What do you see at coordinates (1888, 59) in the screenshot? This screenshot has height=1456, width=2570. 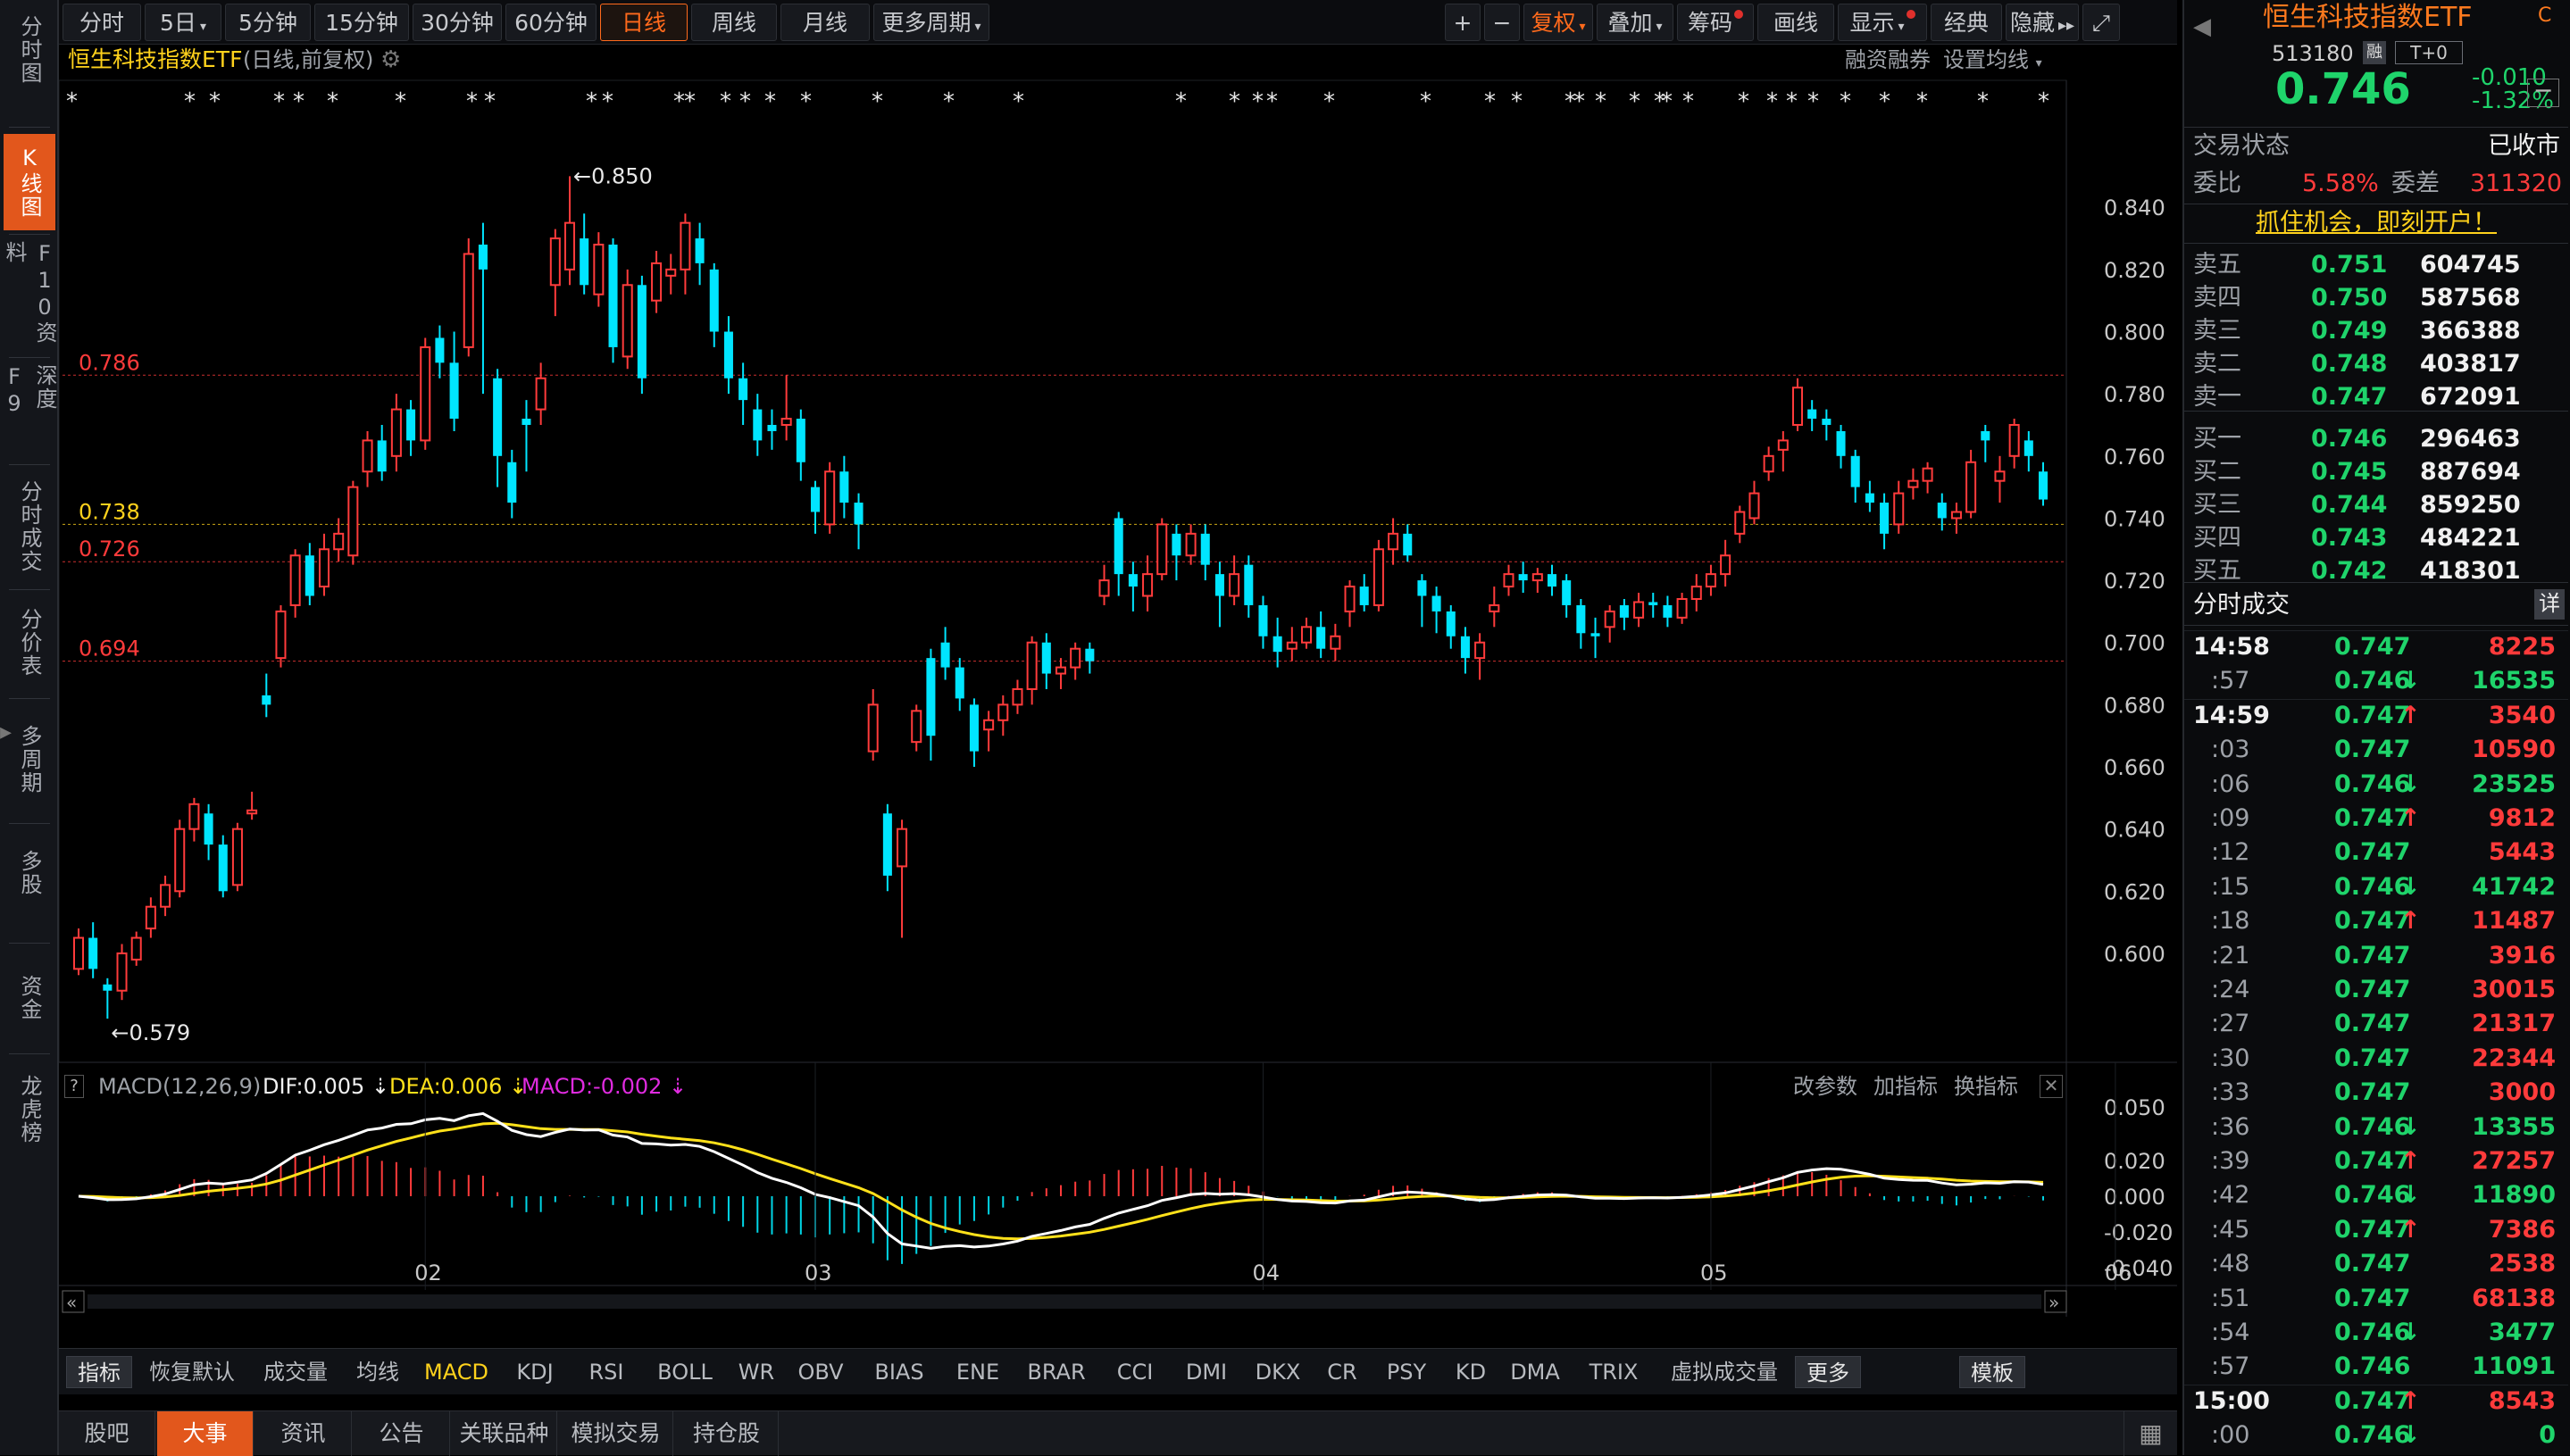 I see `financing-link: 融资融券` at bounding box center [1888, 59].